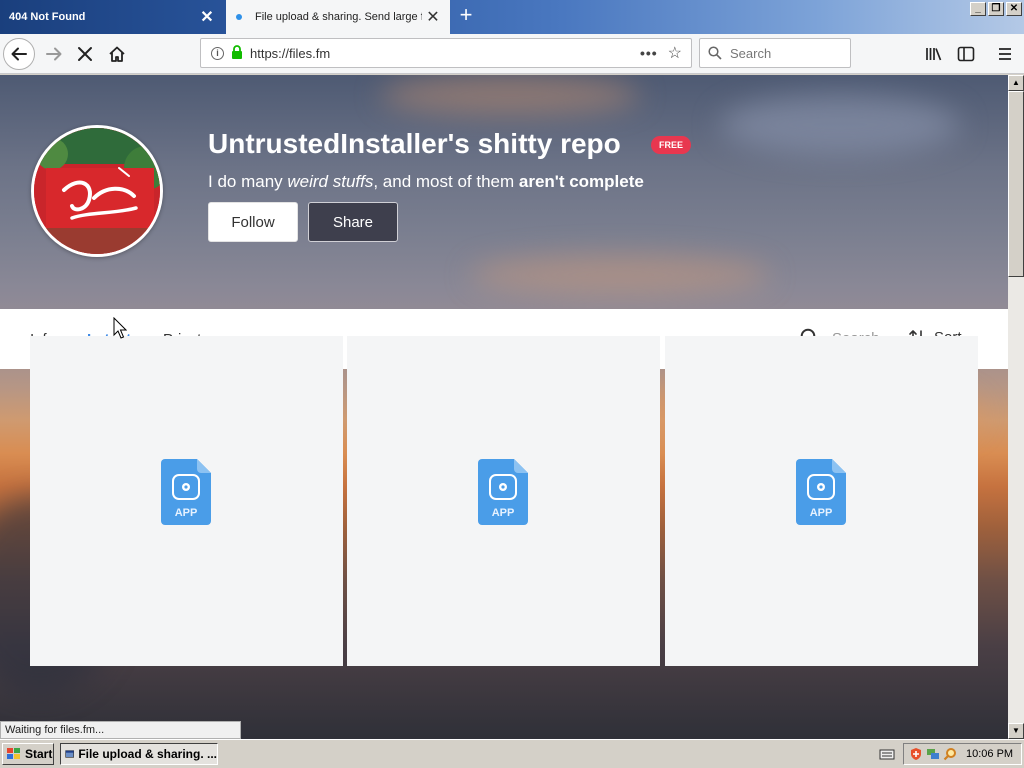  What do you see at coordinates (39, 754) in the screenshot?
I see `start-label: Start` at bounding box center [39, 754].